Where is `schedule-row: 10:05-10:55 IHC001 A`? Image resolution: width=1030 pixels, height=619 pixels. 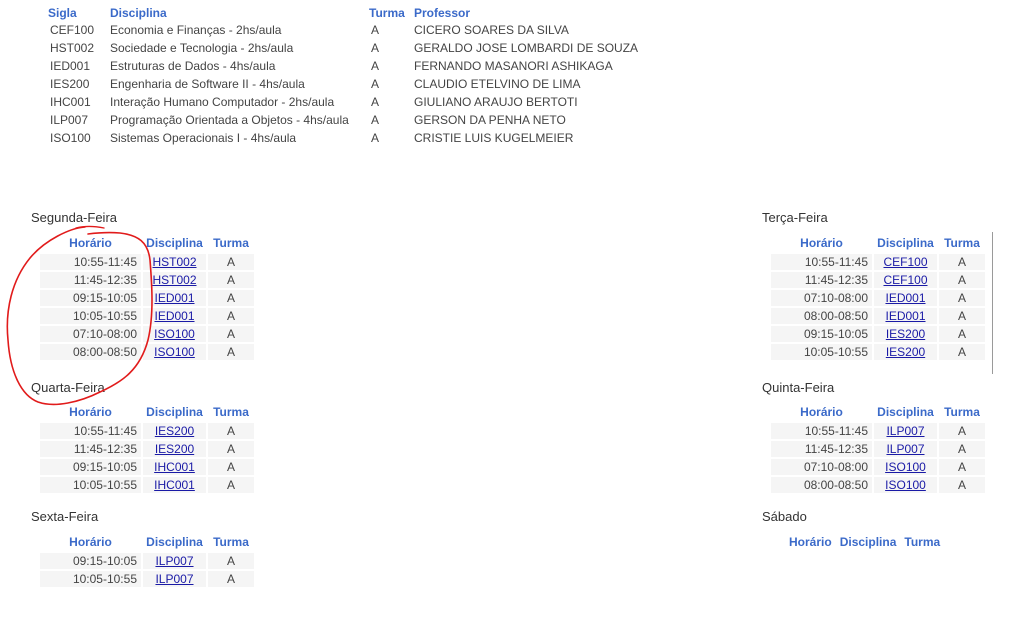
schedule-row: 10:05-10:55 IHC001 A is located at coordinates (147, 485).